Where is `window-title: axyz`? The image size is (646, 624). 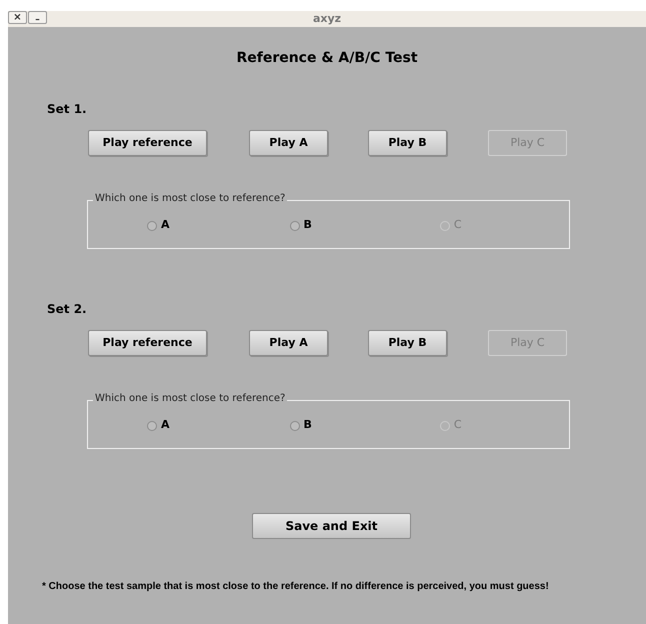
window-title: axyz is located at coordinates (327, 18).